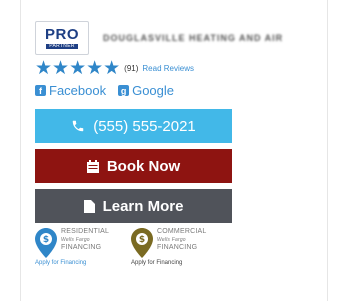 This screenshot has height=301, width=346. Describe the element at coordinates (89, 206) in the screenshot. I see `document-icon` at that location.